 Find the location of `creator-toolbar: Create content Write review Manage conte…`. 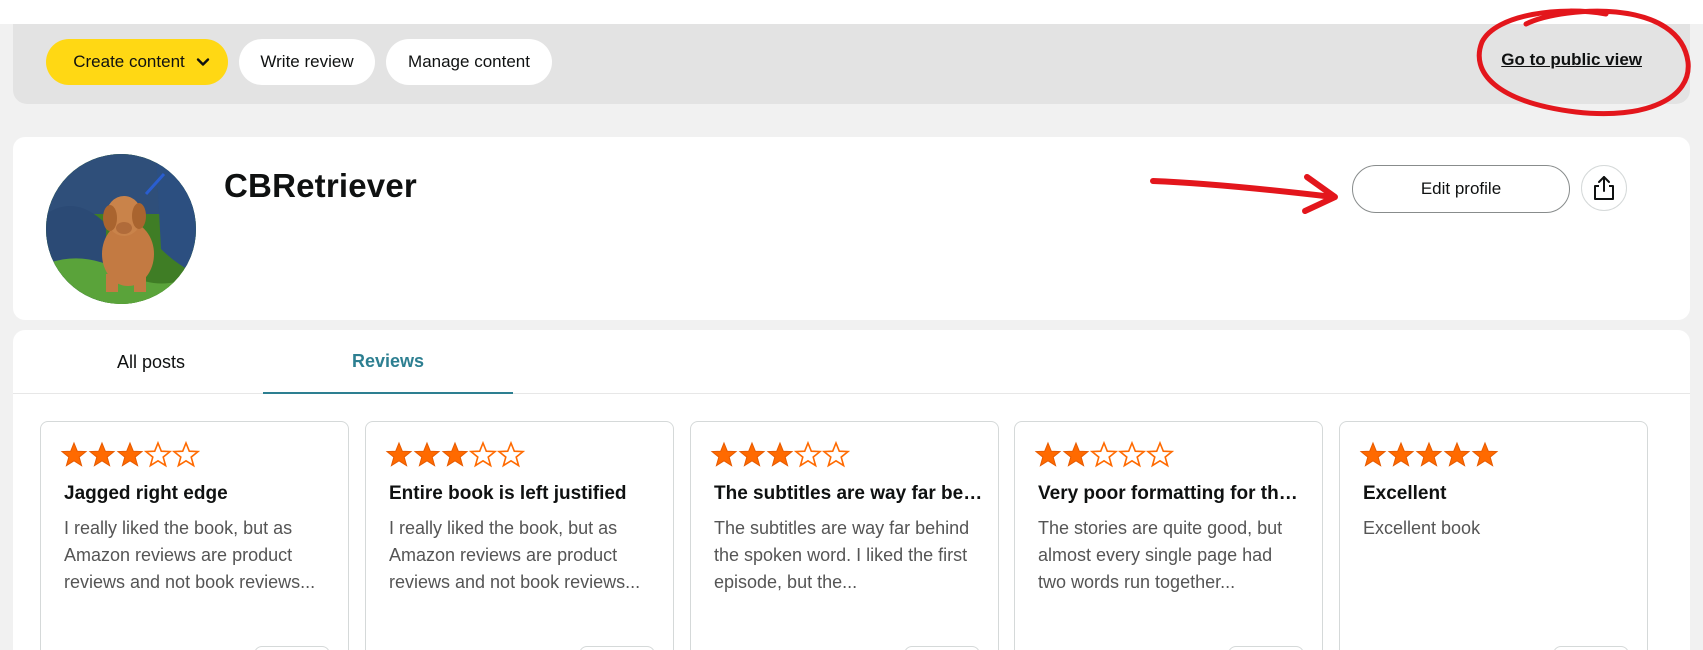

creator-toolbar: Create content Write review Manage conte… is located at coordinates (851, 64).